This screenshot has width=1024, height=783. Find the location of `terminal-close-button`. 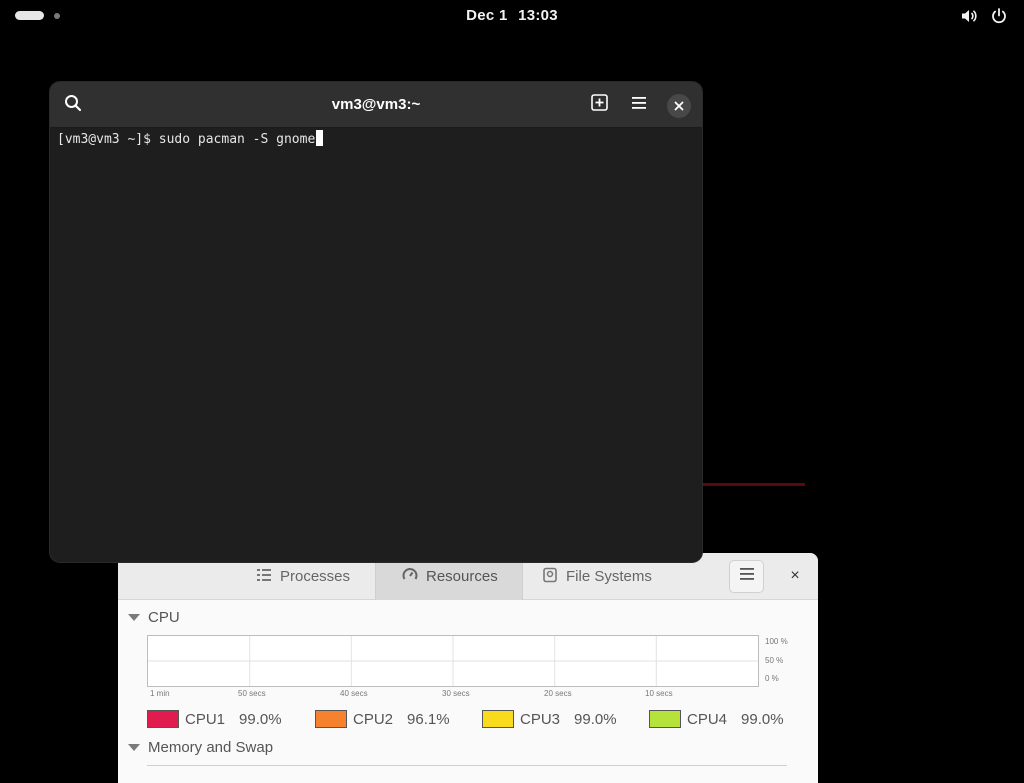

terminal-close-button is located at coordinates (679, 106).